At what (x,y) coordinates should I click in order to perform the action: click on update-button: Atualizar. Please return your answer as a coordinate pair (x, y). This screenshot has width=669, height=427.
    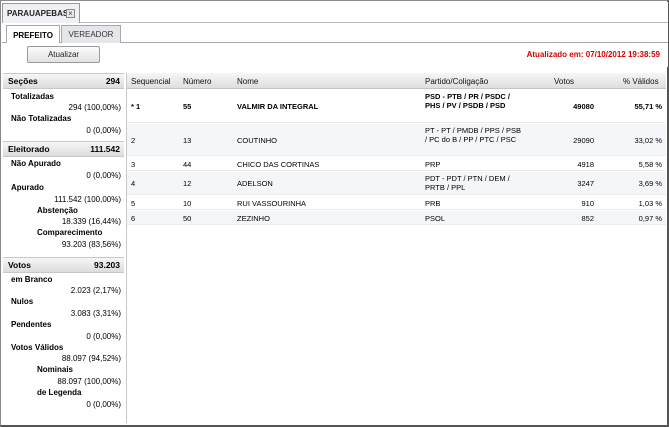
    Looking at the image, I should click on (63, 54).